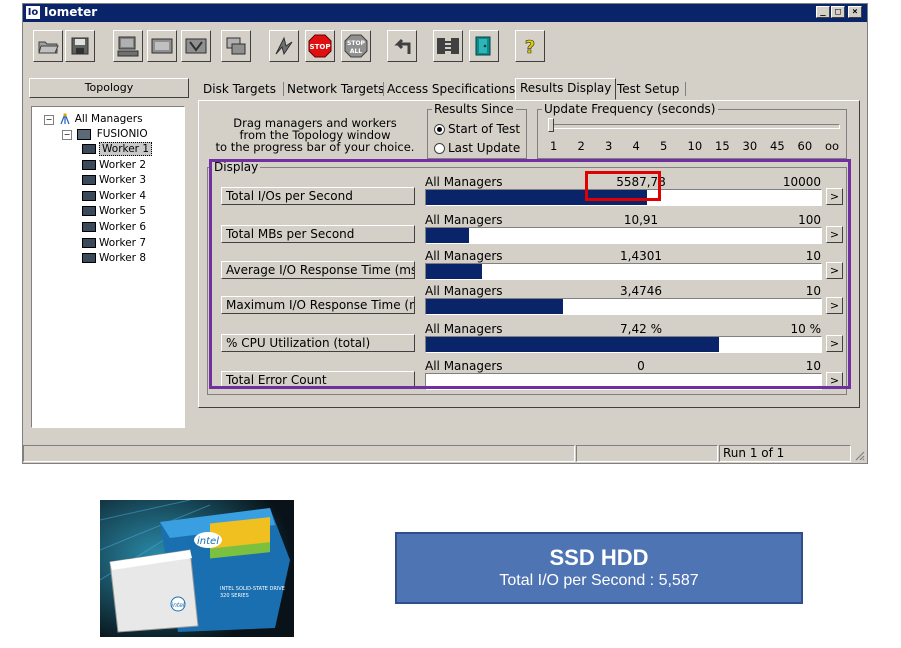 This screenshot has width=901, height=648. I want to click on frequency-tick-label: 30, so click(750, 146).